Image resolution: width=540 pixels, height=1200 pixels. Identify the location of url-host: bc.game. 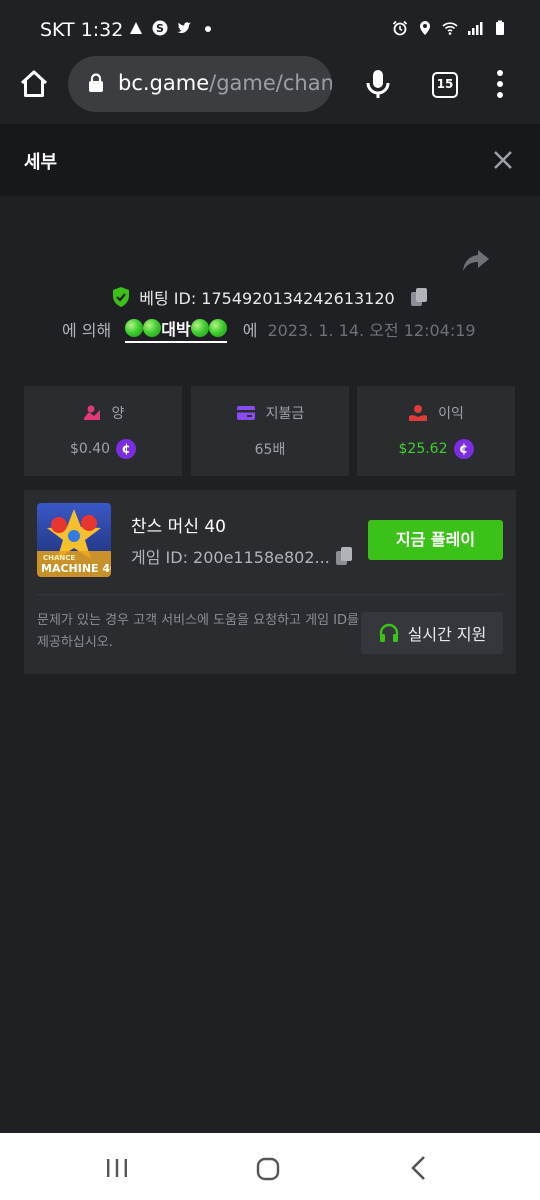
(164, 83).